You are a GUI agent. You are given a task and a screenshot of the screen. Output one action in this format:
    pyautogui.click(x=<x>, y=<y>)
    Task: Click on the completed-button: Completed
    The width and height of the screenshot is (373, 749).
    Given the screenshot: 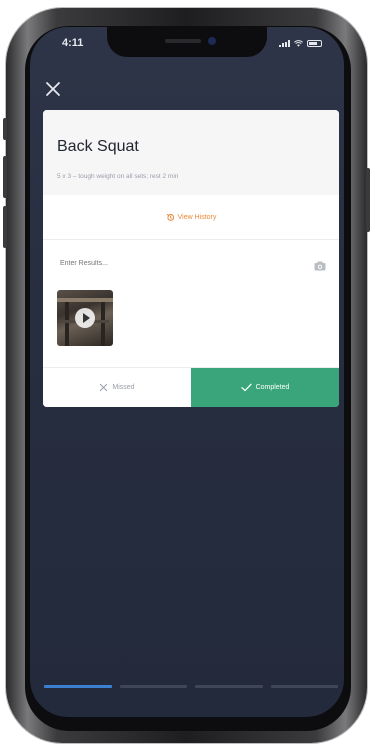 What is the action you would take?
    pyautogui.click(x=265, y=387)
    